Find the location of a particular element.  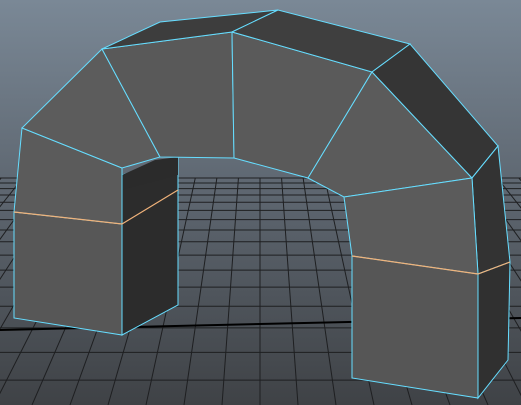

right-pillar-lower-face is located at coordinates (415, 327).